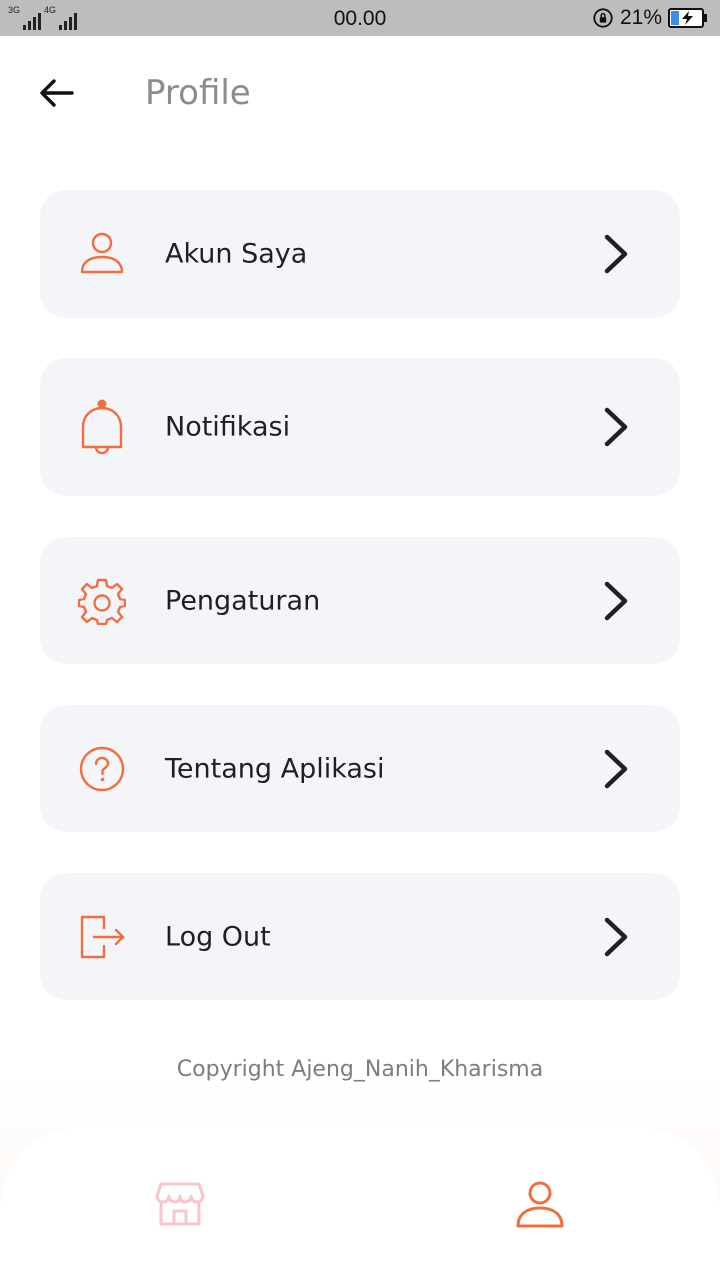 This screenshot has height=1280, width=720. Describe the element at coordinates (360, 254) in the screenshot. I see `menu-item-akun-saya: Akun Saya` at that location.